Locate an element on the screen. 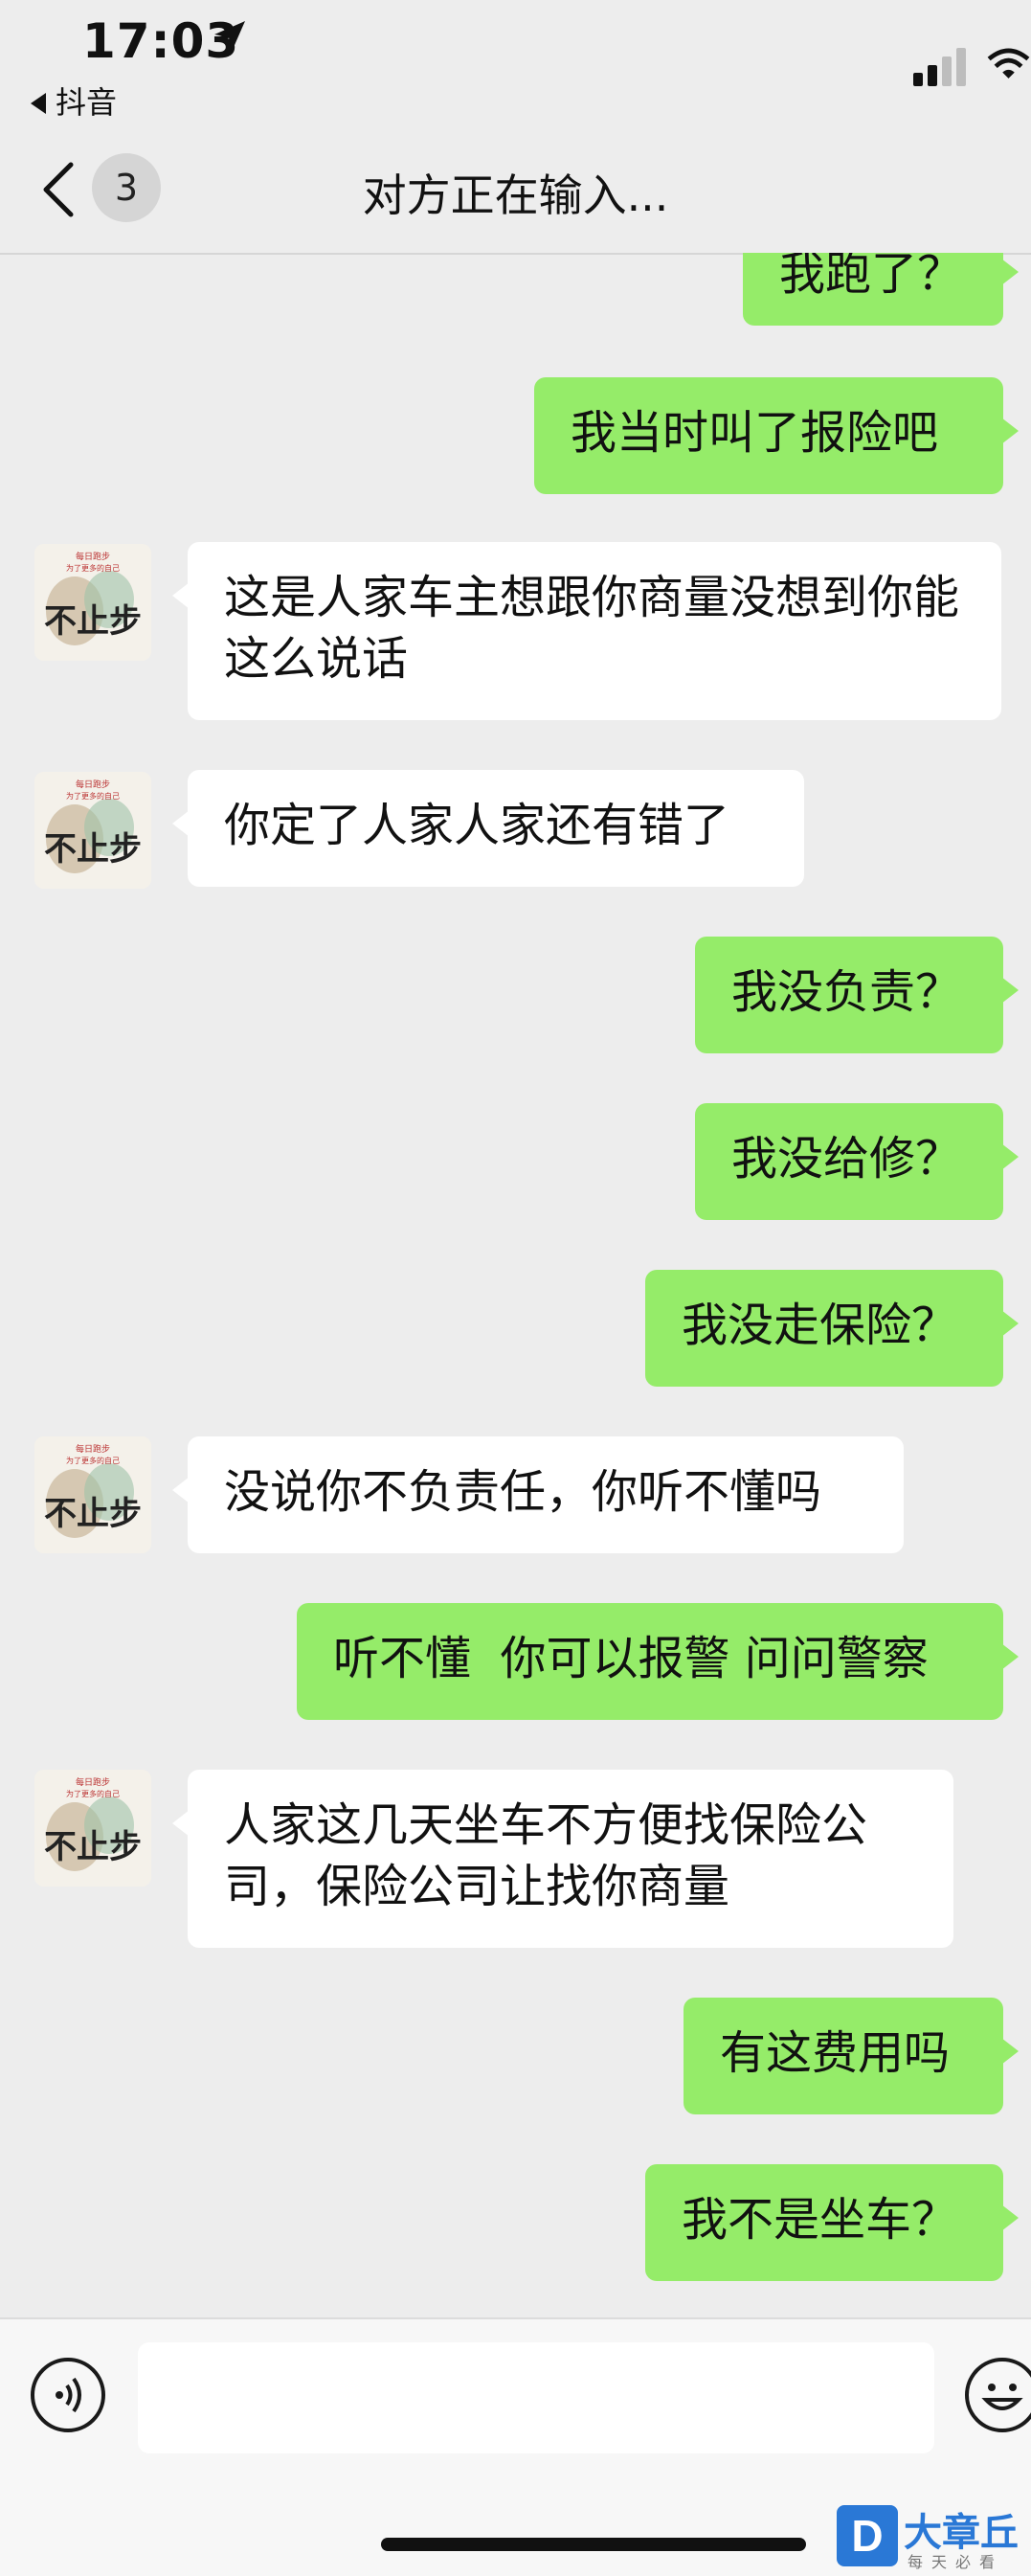  location-arrow-icon is located at coordinates (229, 36).